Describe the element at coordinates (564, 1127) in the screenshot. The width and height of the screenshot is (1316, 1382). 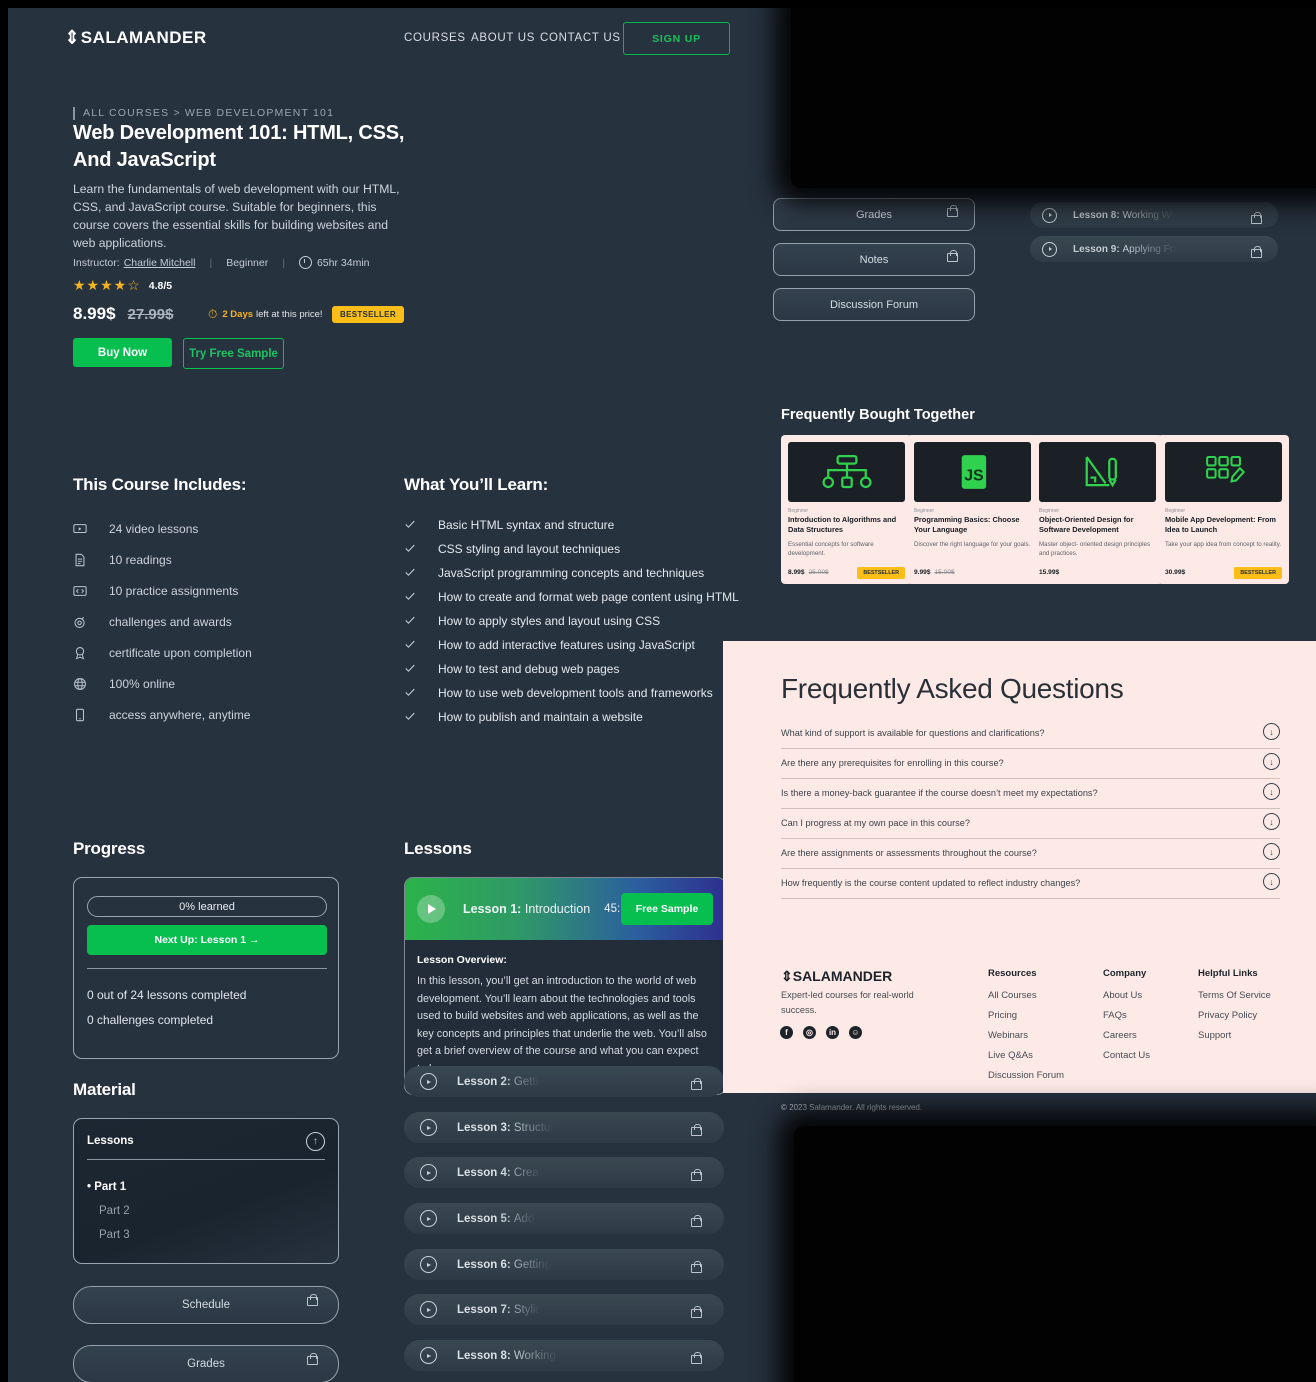
I see `lesson-row-locked: Lesson 3: Structuring Content` at that location.